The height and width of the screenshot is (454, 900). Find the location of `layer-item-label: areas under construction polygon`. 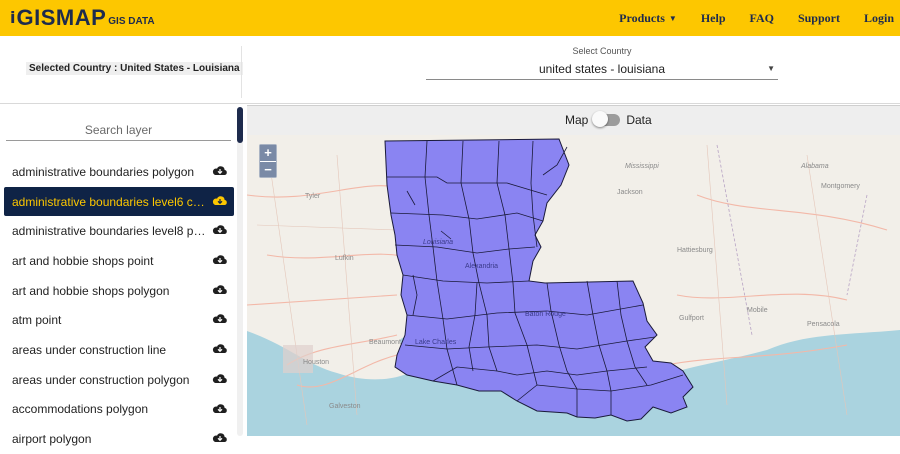

layer-item-label: areas under construction polygon is located at coordinates (101, 379).